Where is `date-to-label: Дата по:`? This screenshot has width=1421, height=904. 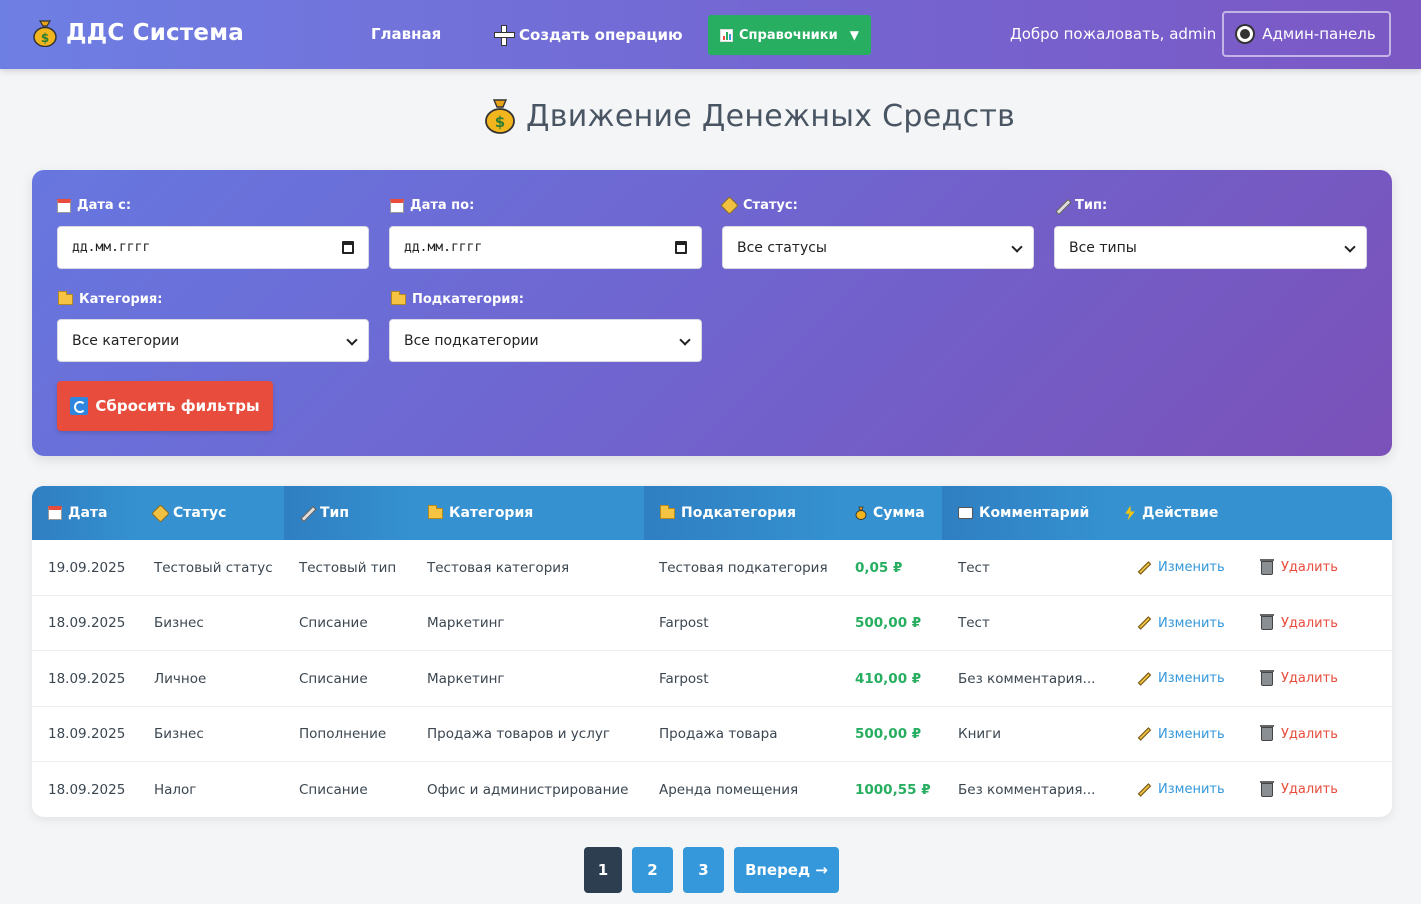
date-to-label: Дата по: is located at coordinates (432, 205).